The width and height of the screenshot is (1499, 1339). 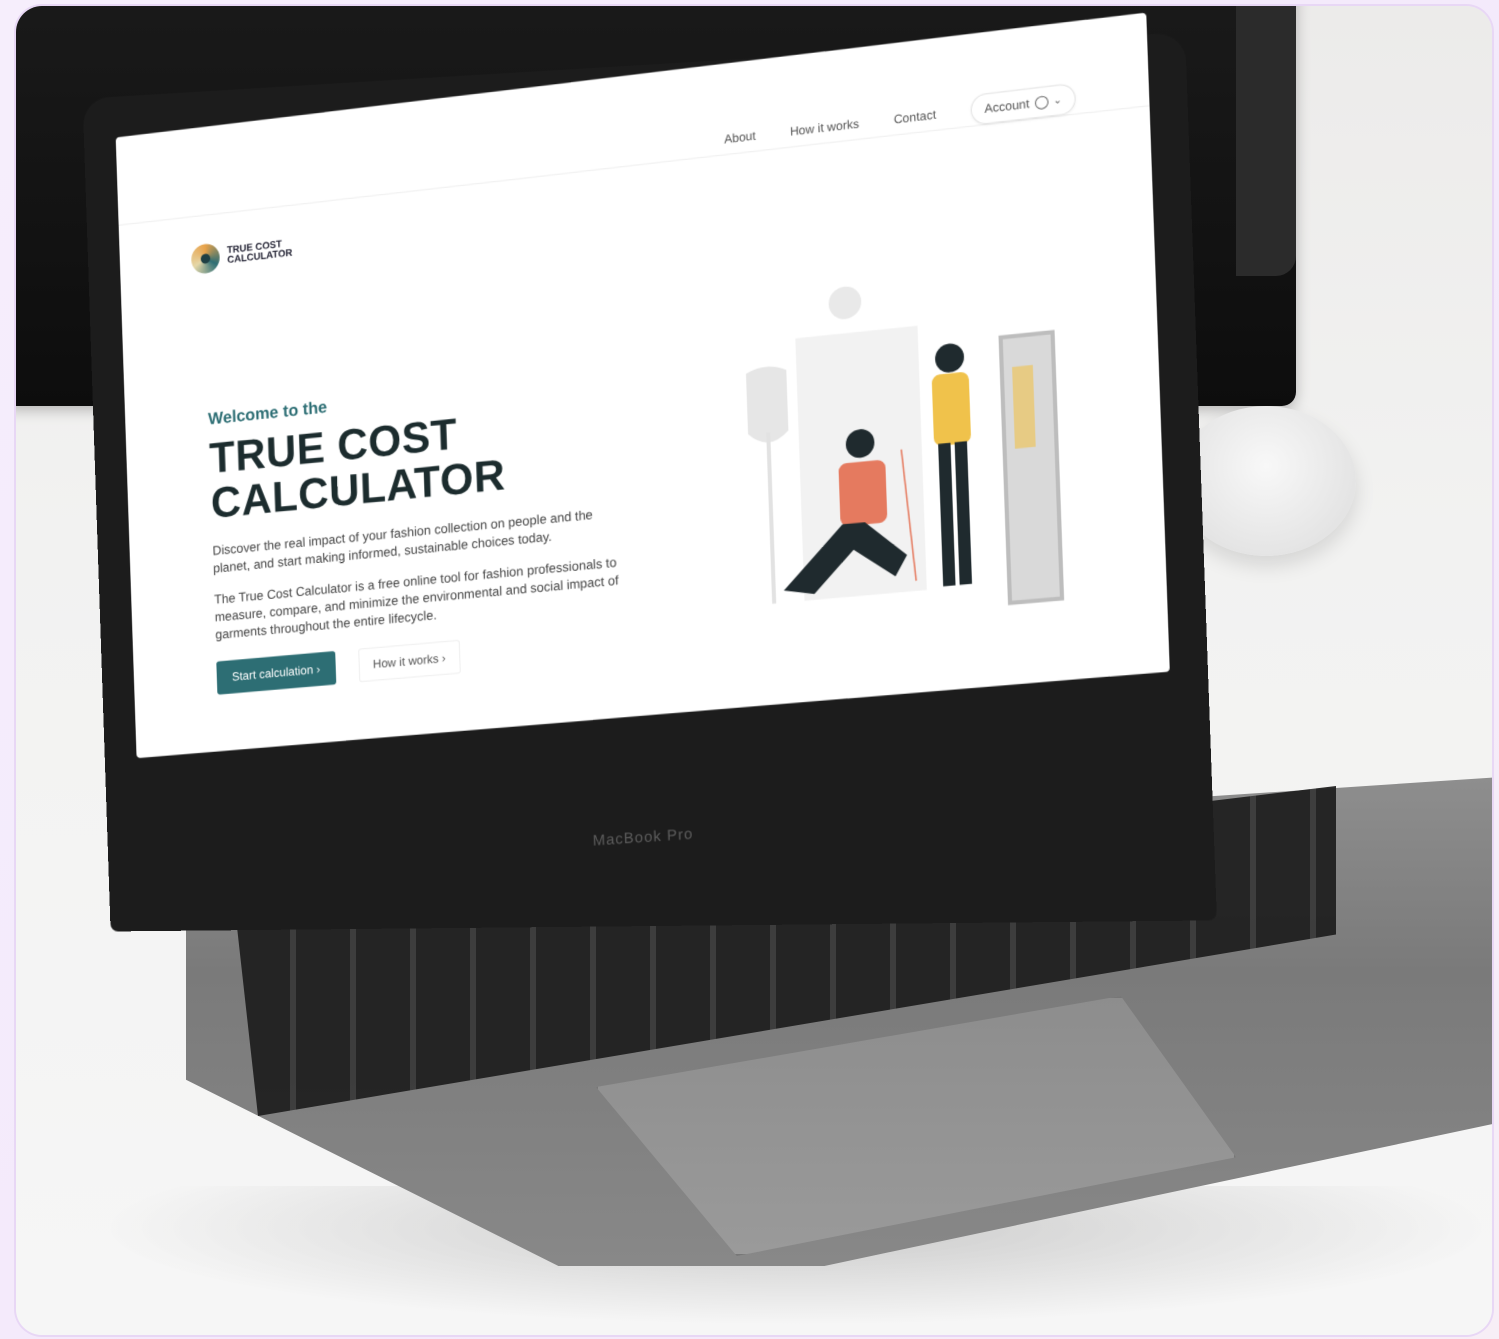 I want to click on globe-icon, so click(x=1041, y=102).